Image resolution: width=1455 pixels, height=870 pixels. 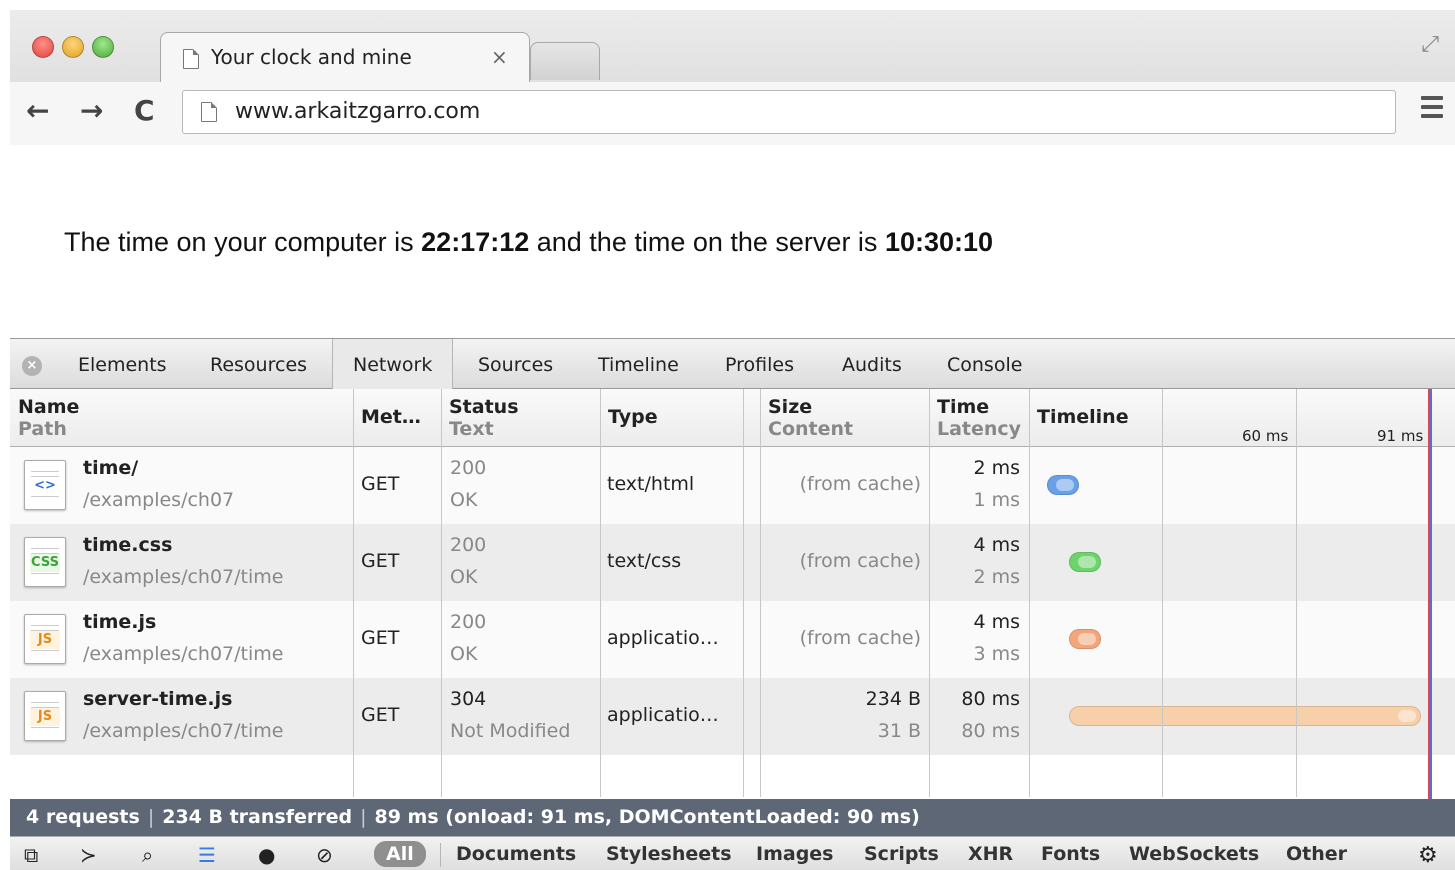 I want to click on file-type-badge: CSS, so click(x=45, y=563).